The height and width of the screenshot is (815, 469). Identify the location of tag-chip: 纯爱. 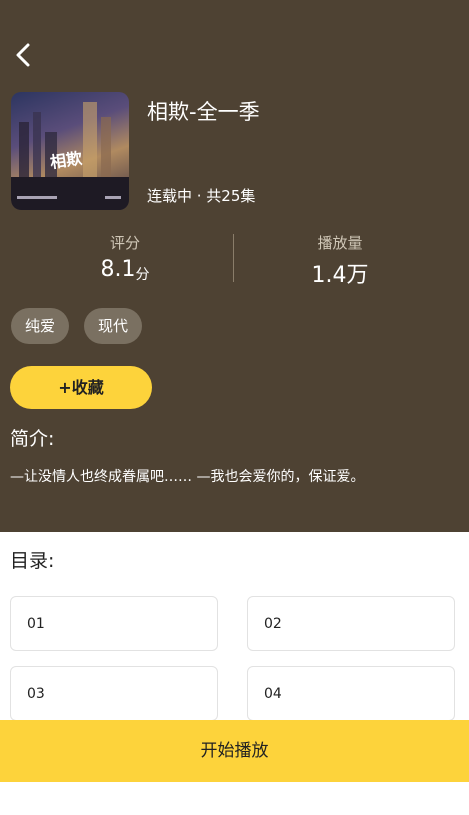
(40, 326).